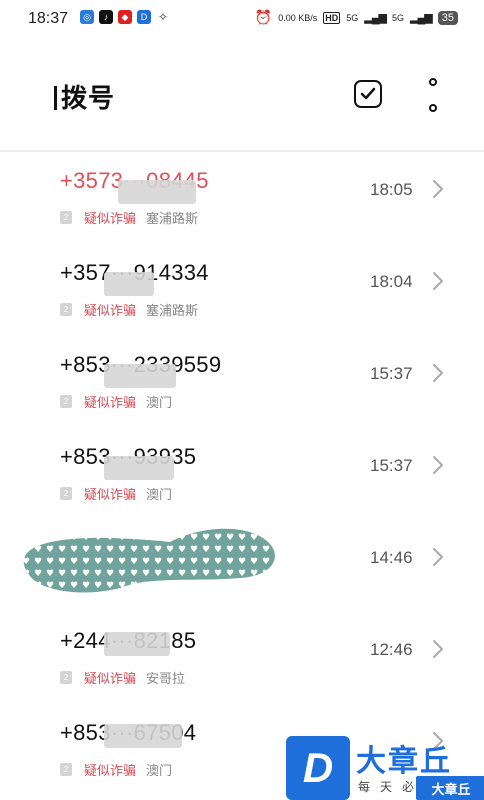 The image size is (484, 800). I want to click on call-time: 12:46, so click(391, 649).